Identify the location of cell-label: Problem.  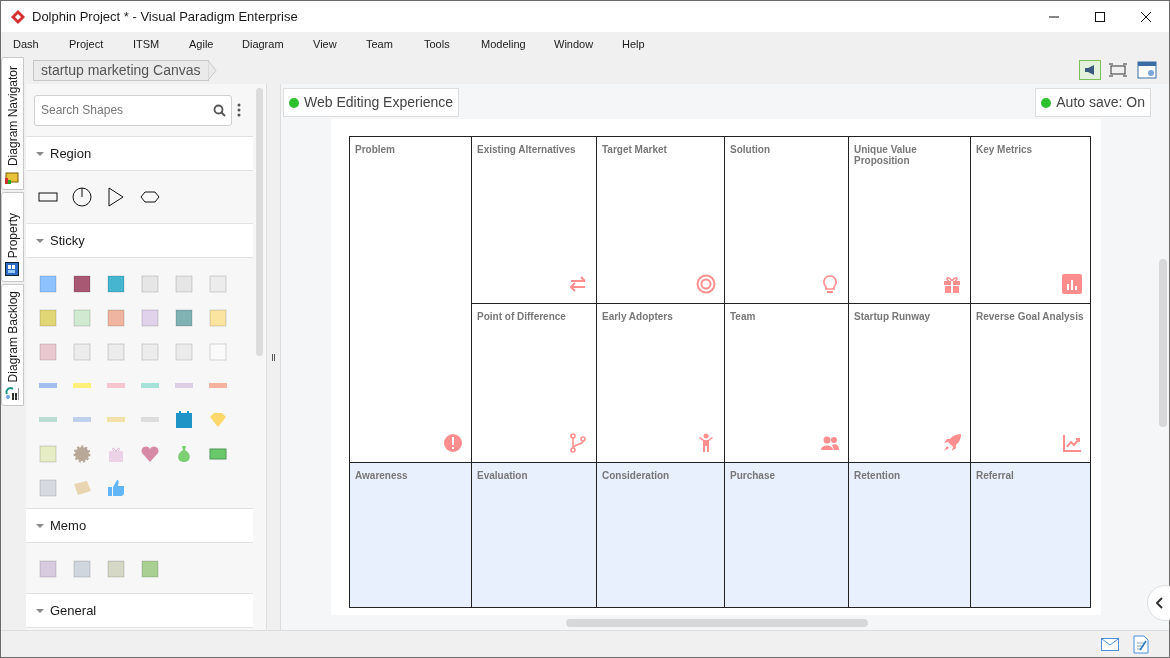
(375, 149).